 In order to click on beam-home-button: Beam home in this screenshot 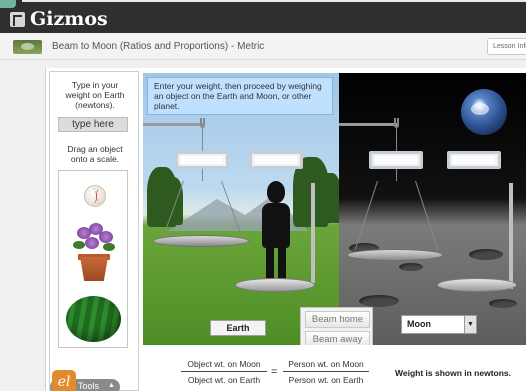, I will do `click(337, 319)`.